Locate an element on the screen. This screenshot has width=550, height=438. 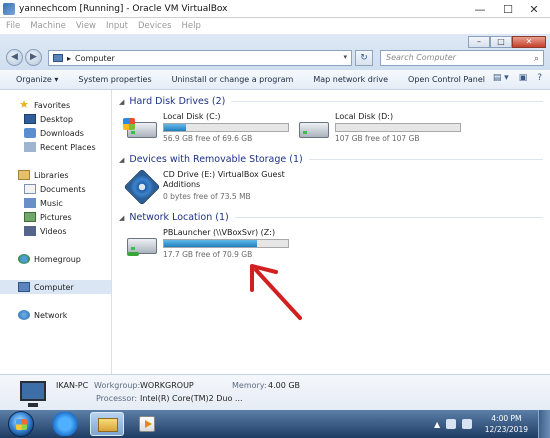
drive-c-free-space: 56.9 GB free of 69.6 GB is located at coordinates (208, 138).